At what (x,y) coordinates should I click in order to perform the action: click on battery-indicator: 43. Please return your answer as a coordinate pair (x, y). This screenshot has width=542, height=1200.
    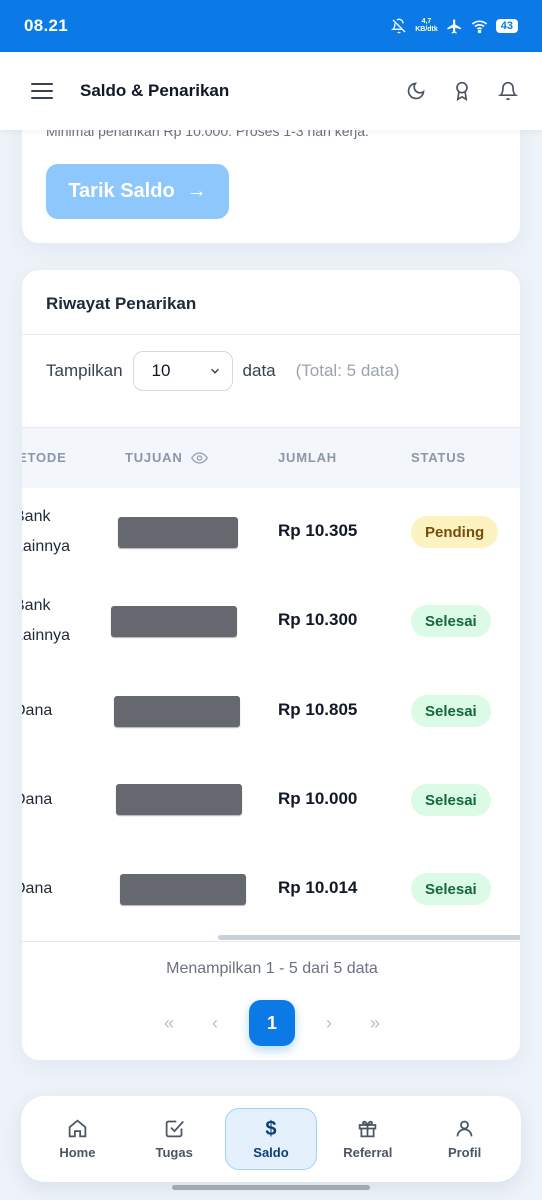
    Looking at the image, I should click on (506, 26).